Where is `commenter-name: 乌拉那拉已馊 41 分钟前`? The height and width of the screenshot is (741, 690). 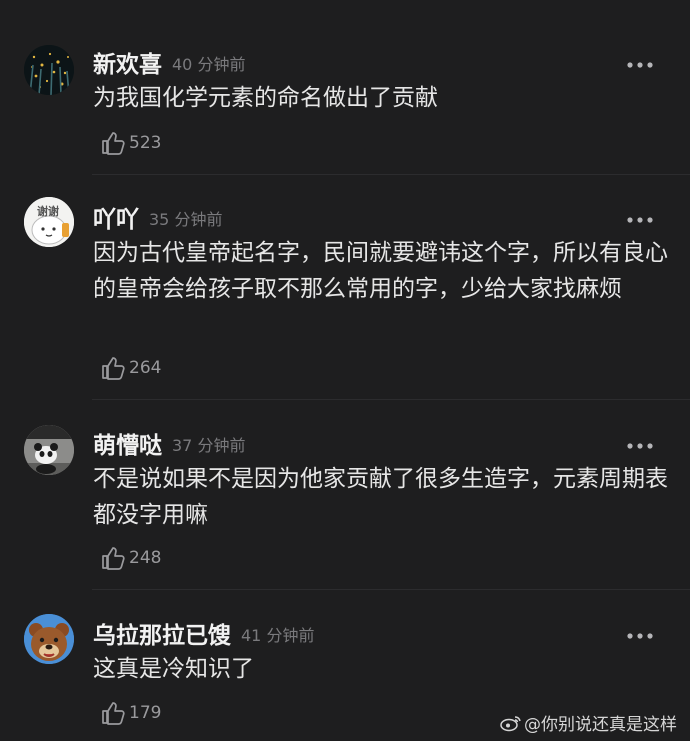 commenter-name: 乌拉那拉已馊 41 分钟前 is located at coordinates (203, 633).